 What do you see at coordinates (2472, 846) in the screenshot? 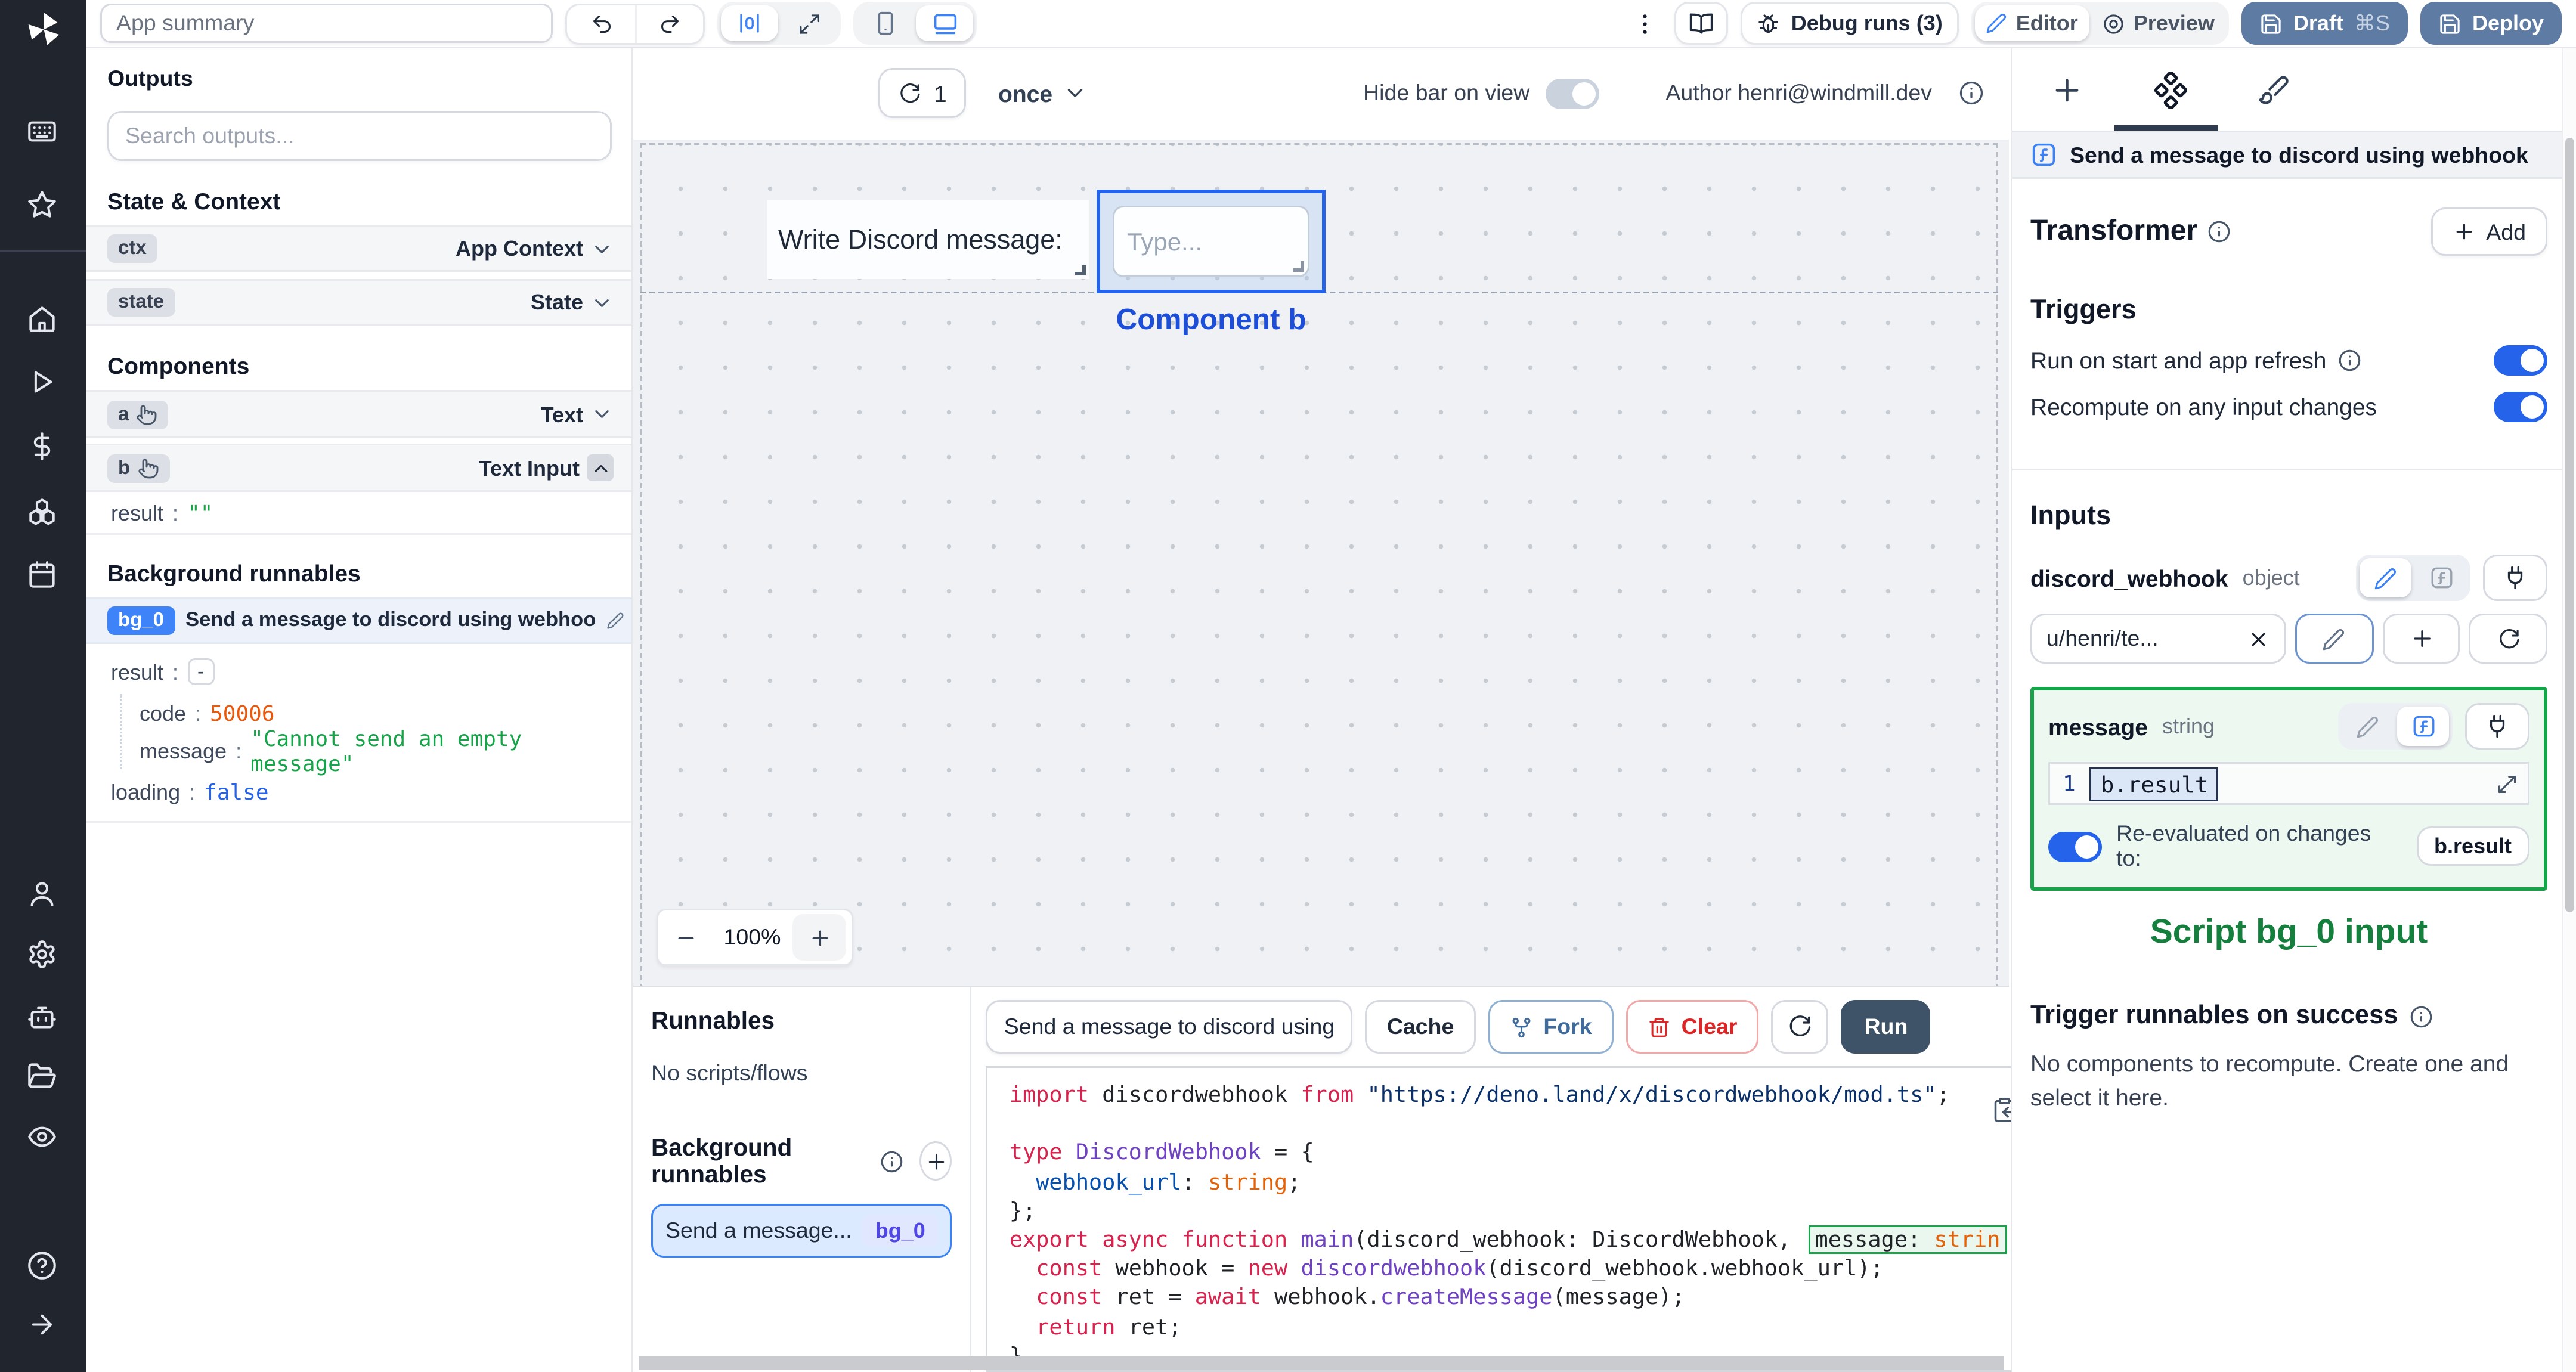
I see `reeval-target-pill: b.result` at bounding box center [2472, 846].